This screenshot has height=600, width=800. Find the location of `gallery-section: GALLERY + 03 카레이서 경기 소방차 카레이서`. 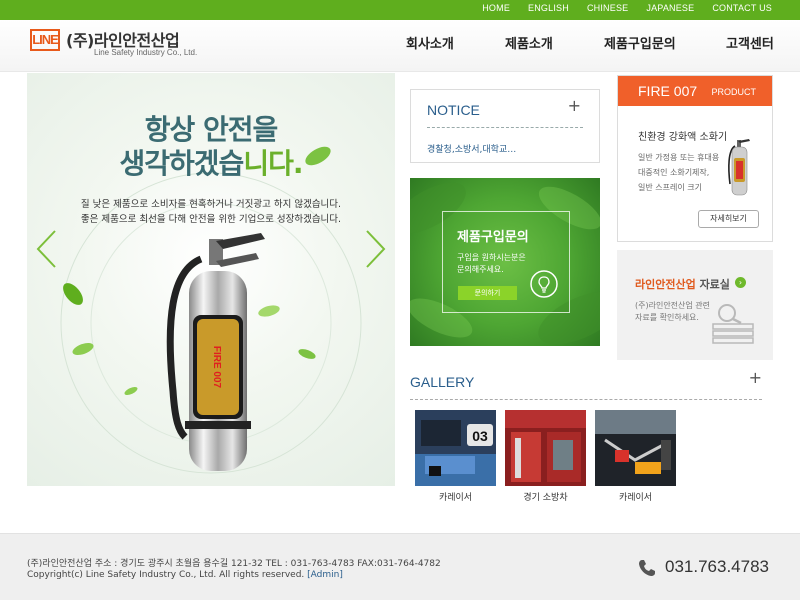

gallery-section: GALLERY + 03 카레이서 경기 소방차 카레이서 is located at coordinates (586, 438).